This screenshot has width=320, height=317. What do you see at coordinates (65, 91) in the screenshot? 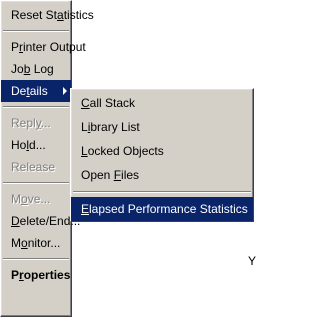
I see `submenu-arrow-icon` at bounding box center [65, 91].